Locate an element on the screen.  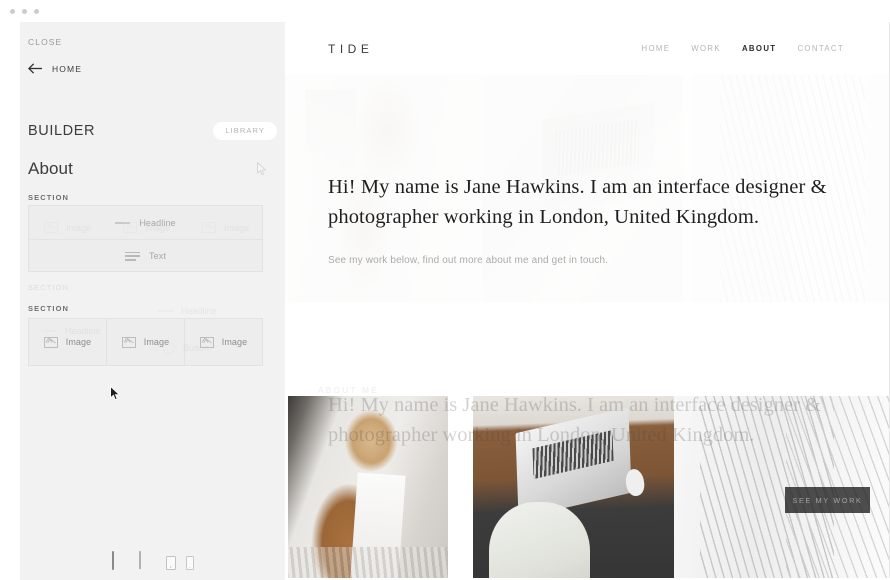
window-titlebar is located at coordinates (445, 11).